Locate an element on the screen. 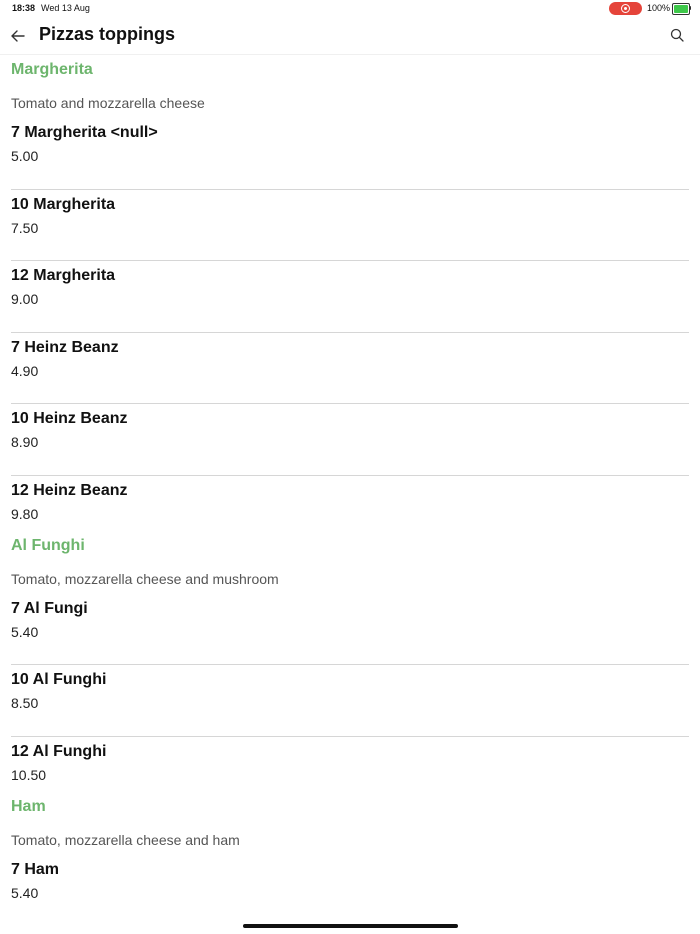 This screenshot has width=700, height=934. menu-item: 12 Heinz Beanz 9.80 is located at coordinates (350, 503).